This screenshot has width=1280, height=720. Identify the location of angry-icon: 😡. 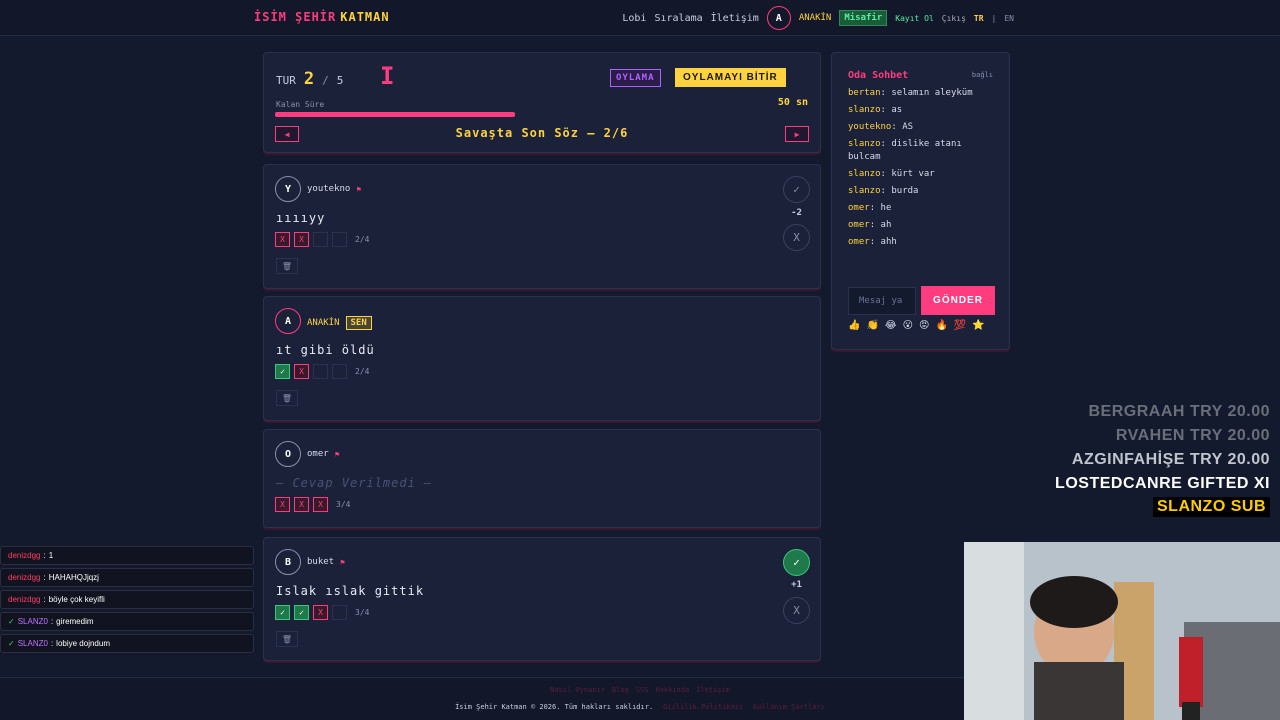
(924, 325).